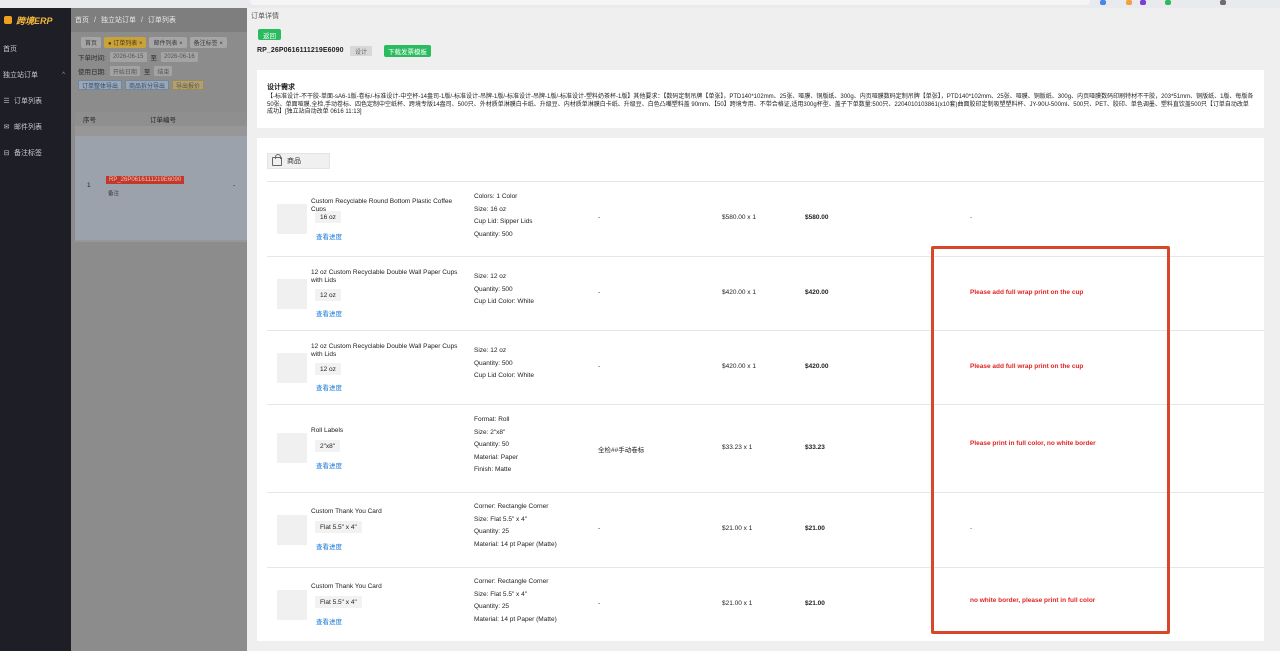 Image resolution: width=1280 pixels, height=651 pixels. What do you see at coordinates (493, 234) in the screenshot?
I see `attribute: Quantity: 500` at bounding box center [493, 234].